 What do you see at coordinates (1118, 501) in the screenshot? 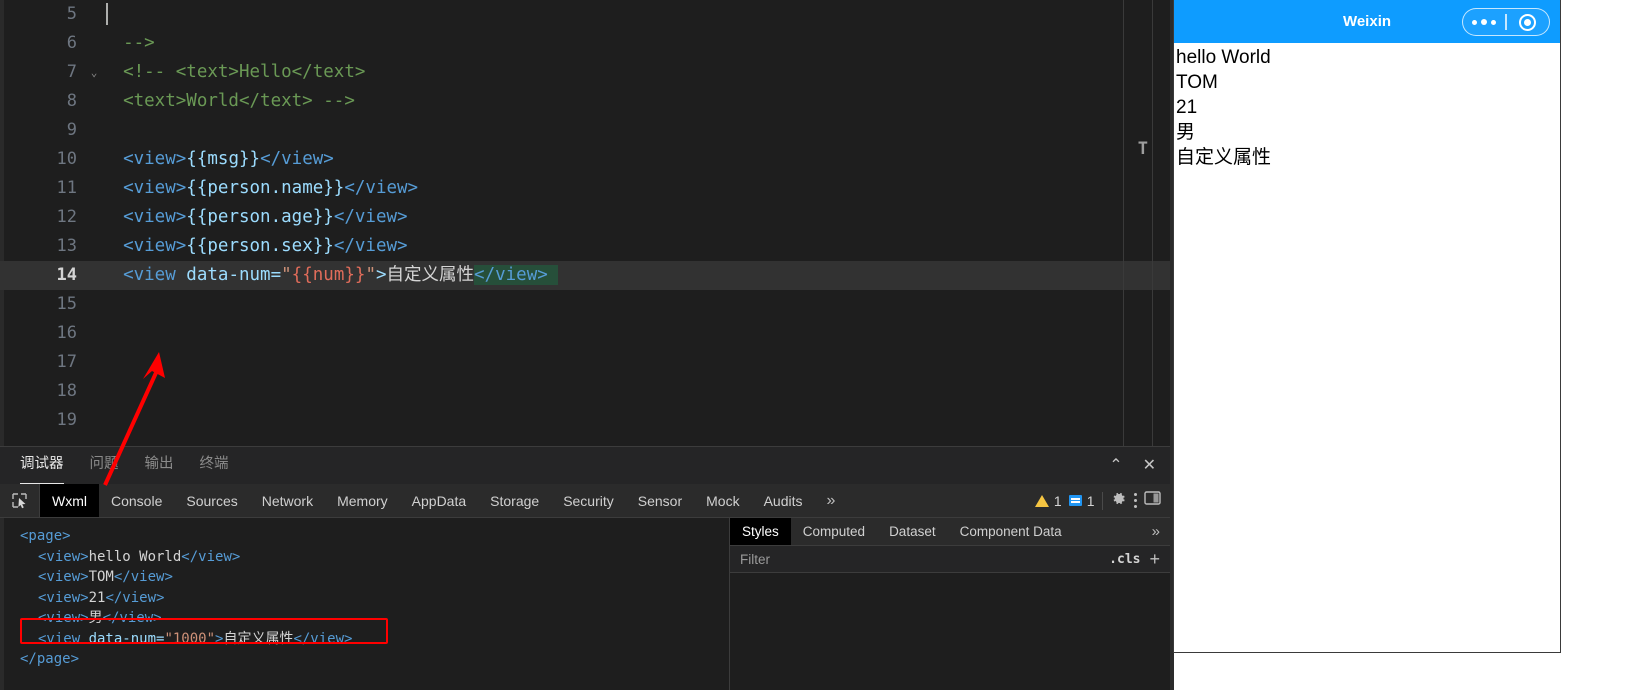
I see `gear-icon` at bounding box center [1118, 501].